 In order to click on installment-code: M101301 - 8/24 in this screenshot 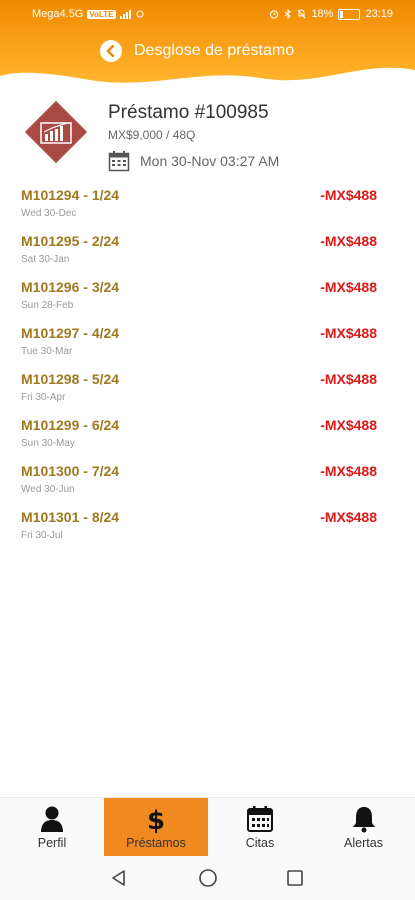, I will do `click(70, 517)`.